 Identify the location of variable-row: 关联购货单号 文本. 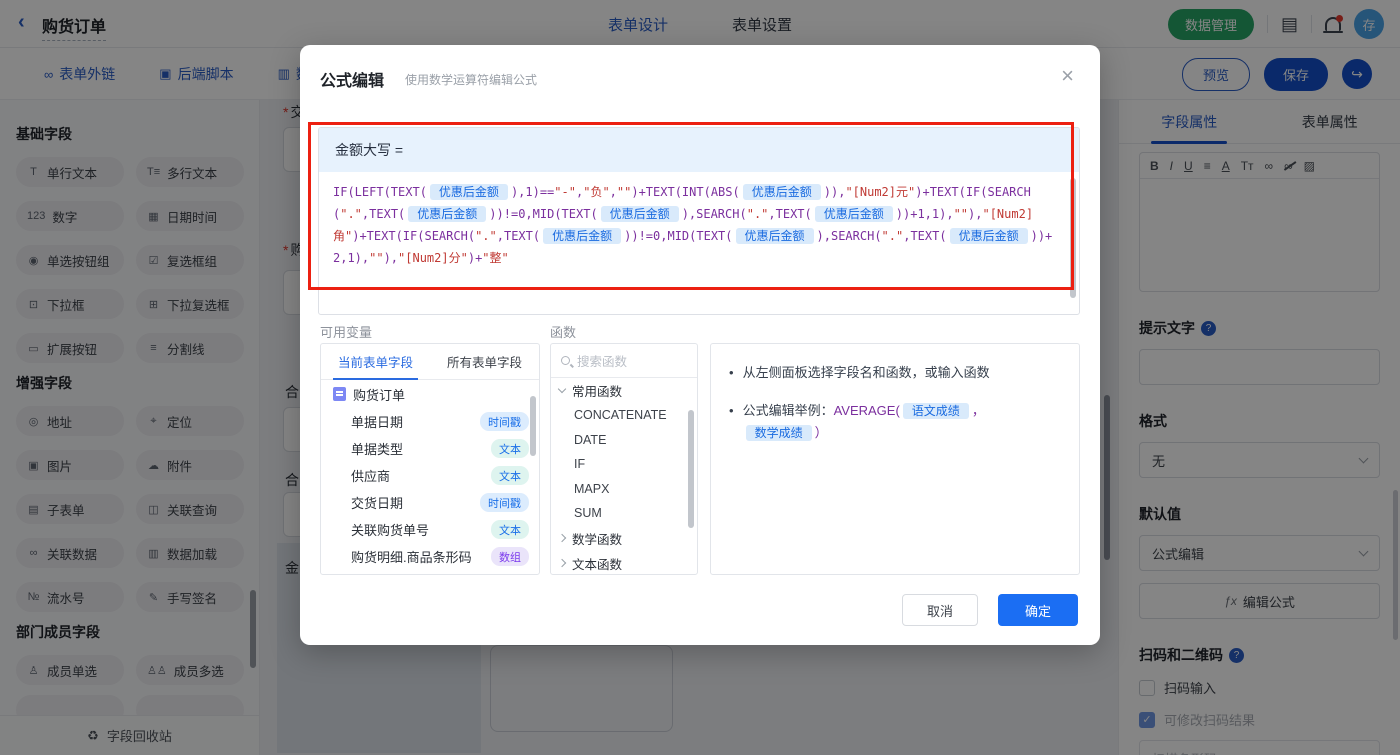
(430, 529).